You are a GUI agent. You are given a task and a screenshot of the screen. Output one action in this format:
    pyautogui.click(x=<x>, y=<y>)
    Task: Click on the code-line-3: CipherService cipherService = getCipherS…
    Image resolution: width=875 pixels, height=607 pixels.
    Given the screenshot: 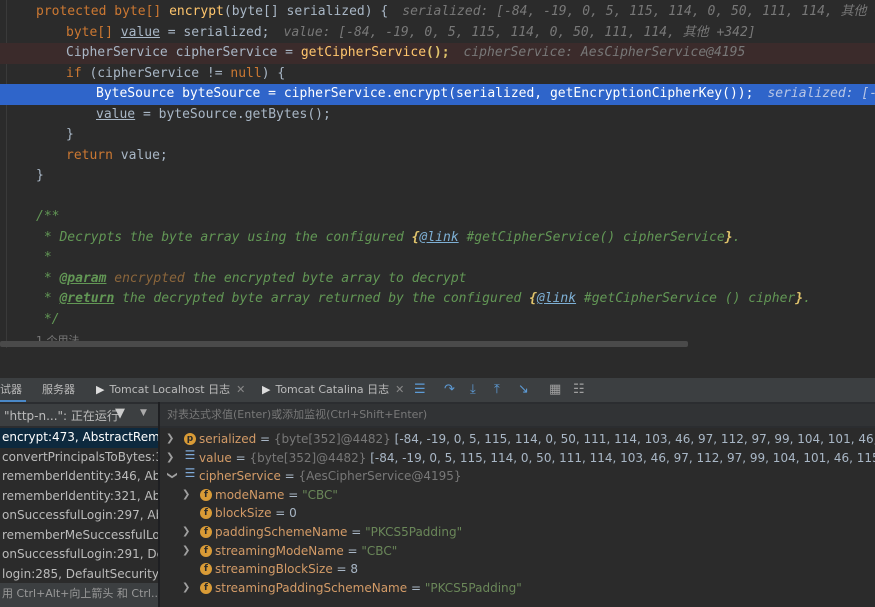 What is the action you would take?
    pyautogui.click(x=437, y=53)
    